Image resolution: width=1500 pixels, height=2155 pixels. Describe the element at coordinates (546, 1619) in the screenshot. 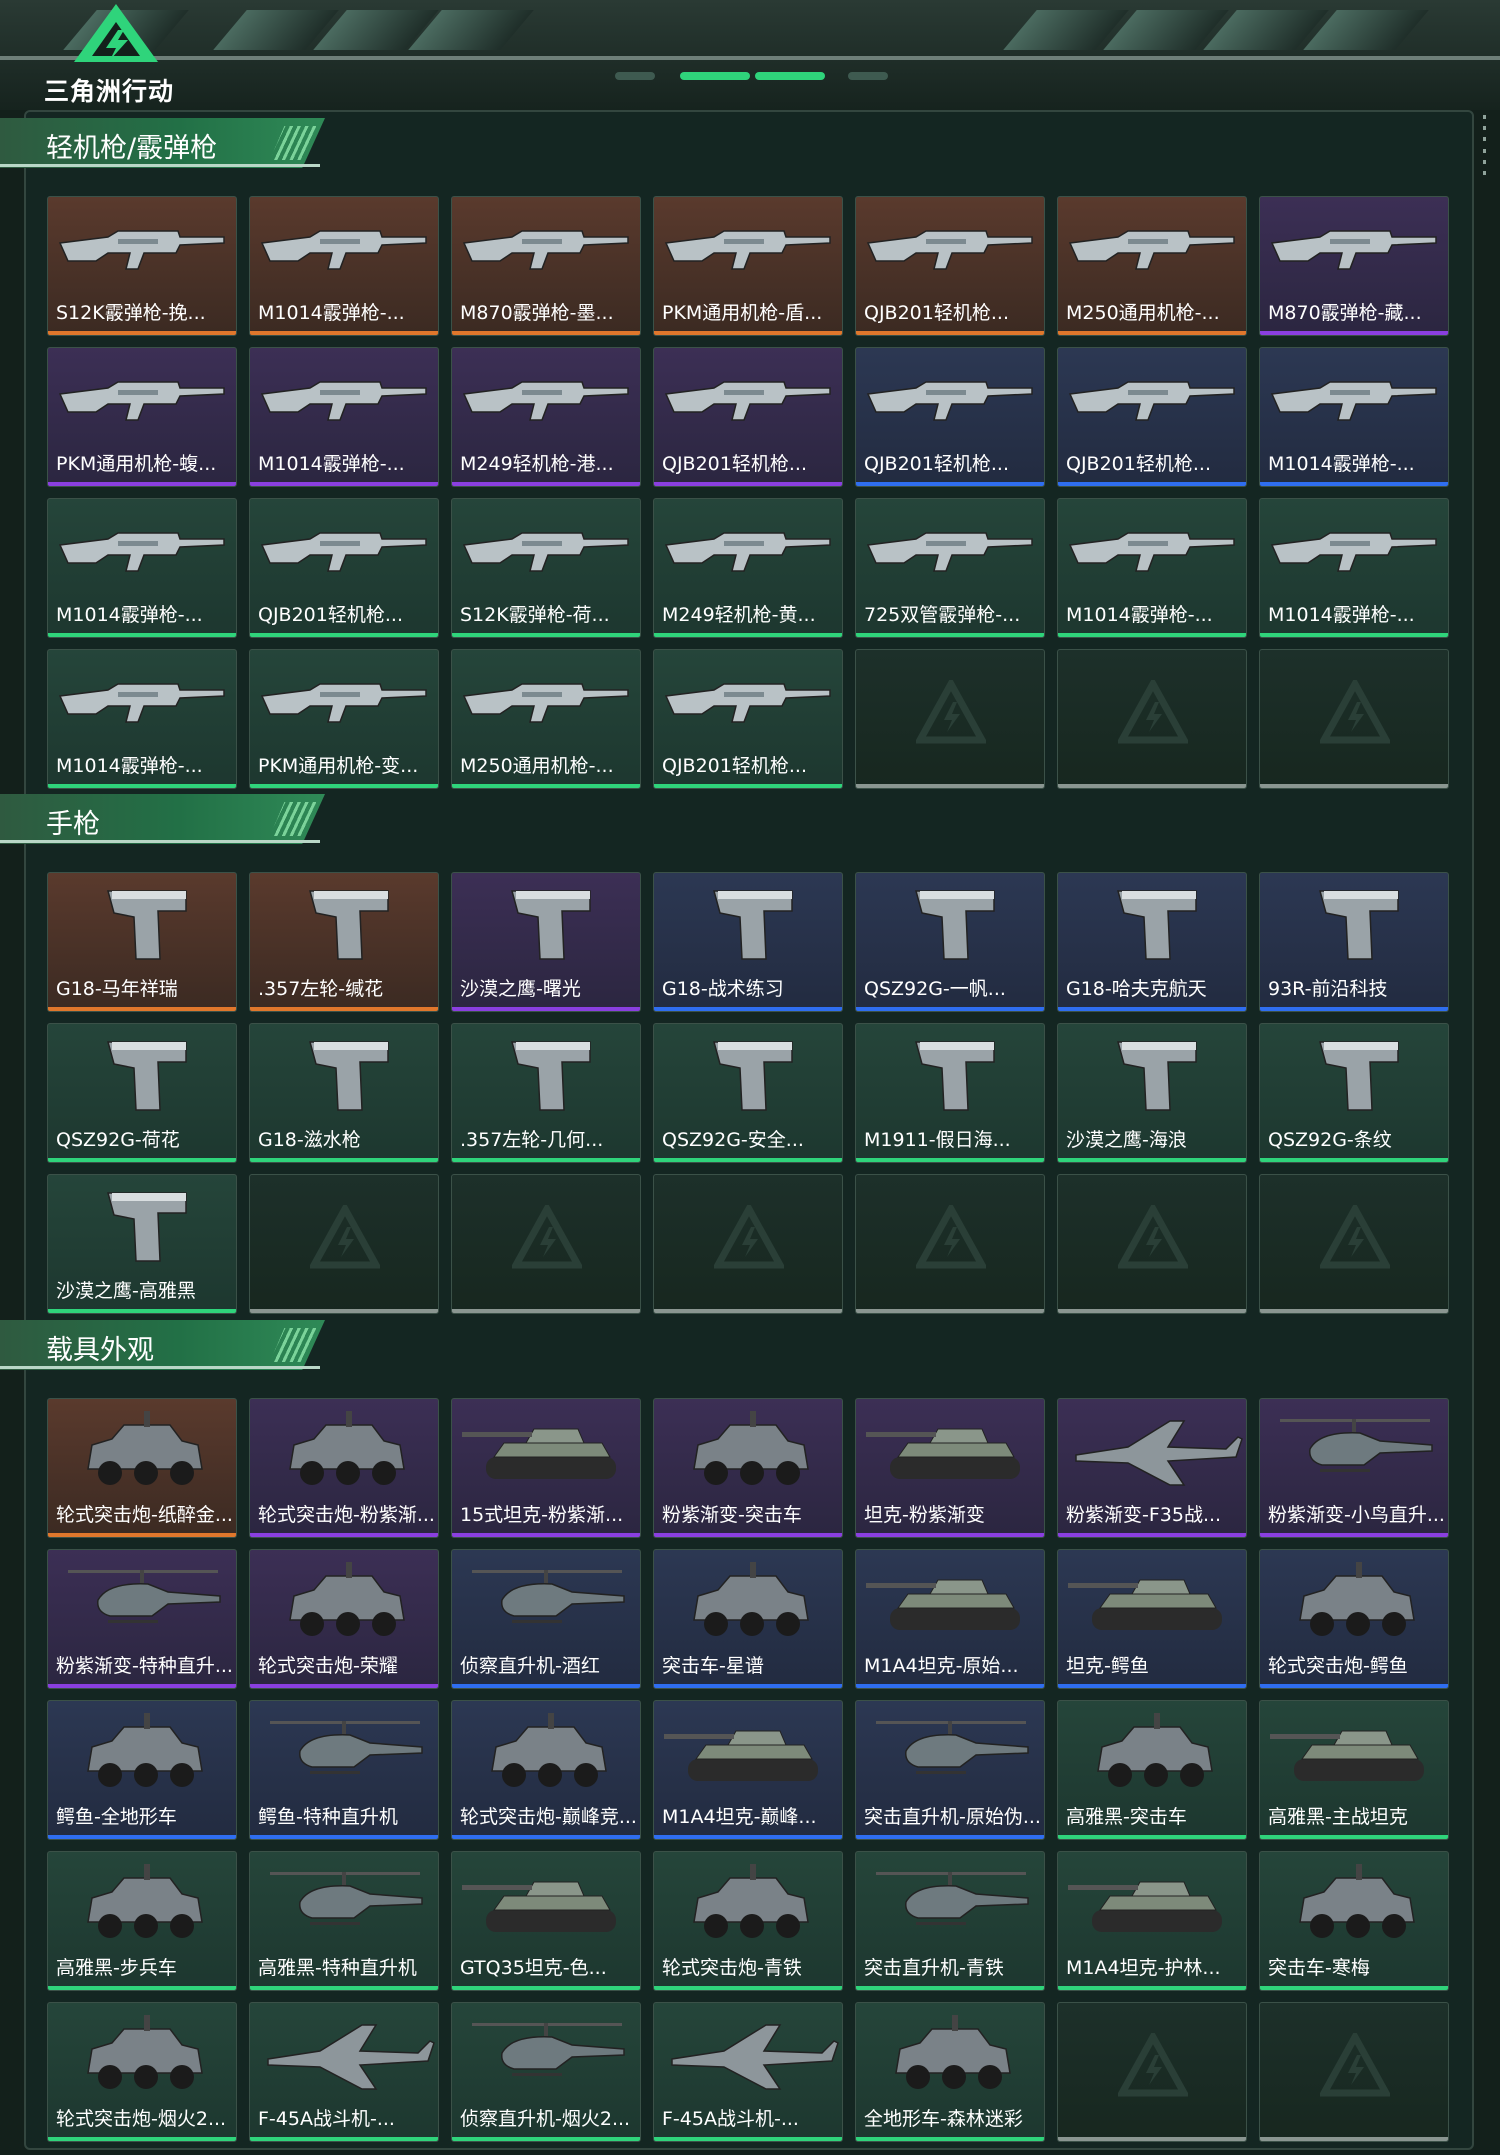

I see `item-card: 侦察直升机-酒红` at that location.